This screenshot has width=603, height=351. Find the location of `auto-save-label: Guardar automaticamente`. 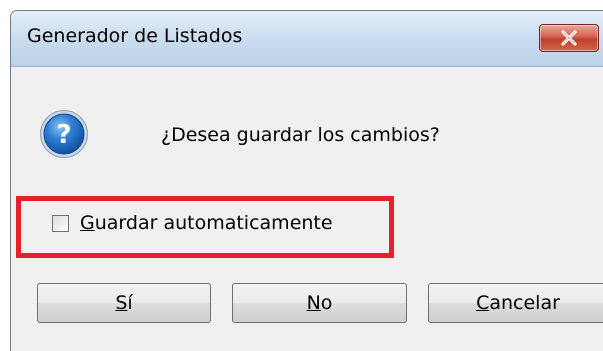

auto-save-label: Guardar automaticamente is located at coordinates (206, 223).